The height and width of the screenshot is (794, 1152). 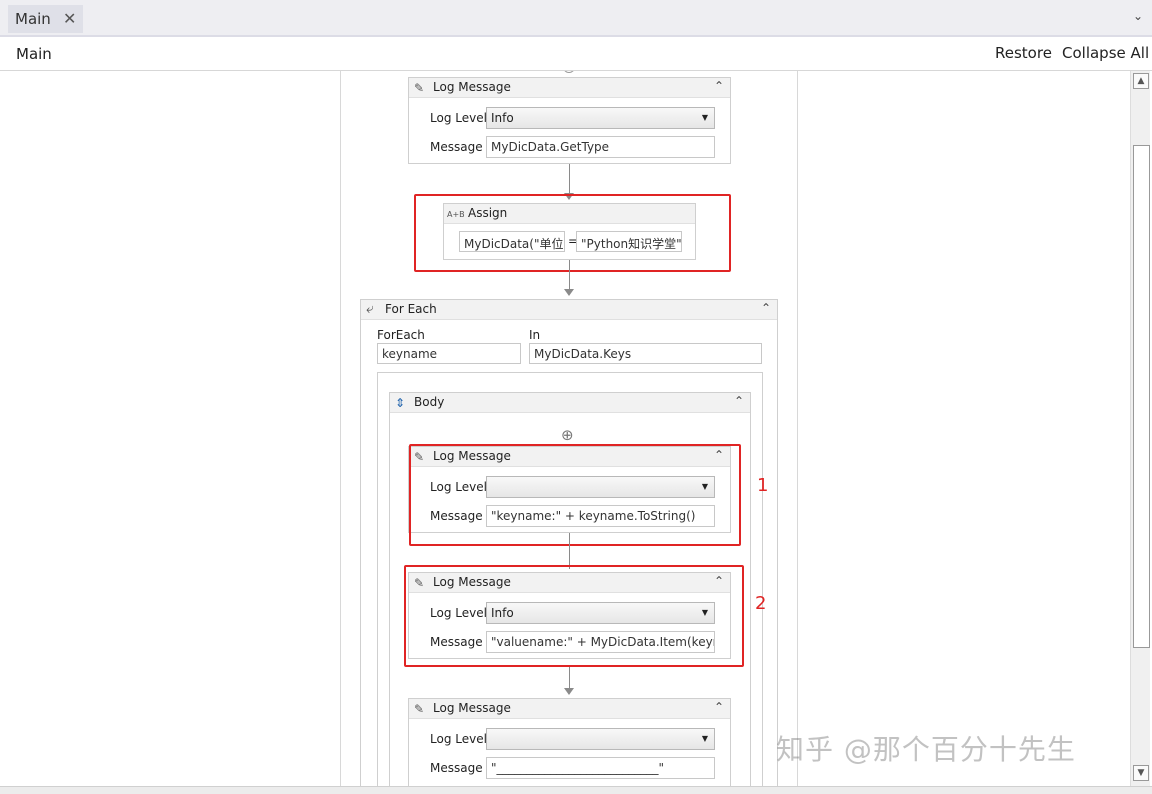 What do you see at coordinates (600, 118) in the screenshot?
I see `log-level-dropdown: Info ▼` at bounding box center [600, 118].